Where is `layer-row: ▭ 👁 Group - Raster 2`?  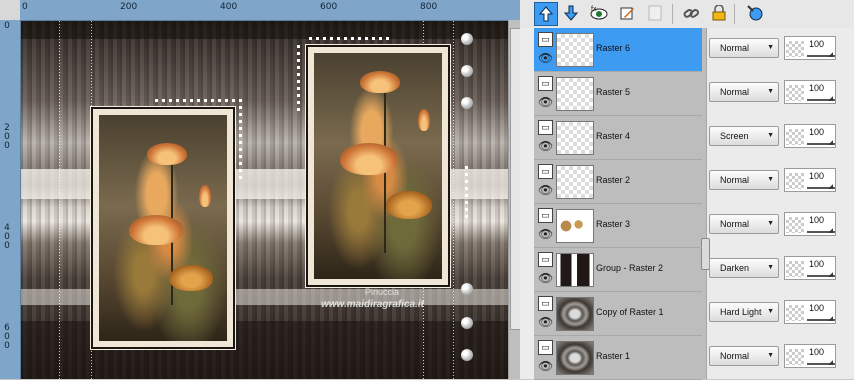
layer-row: ▭ 👁 Group - Raster 2 is located at coordinates (618, 270).